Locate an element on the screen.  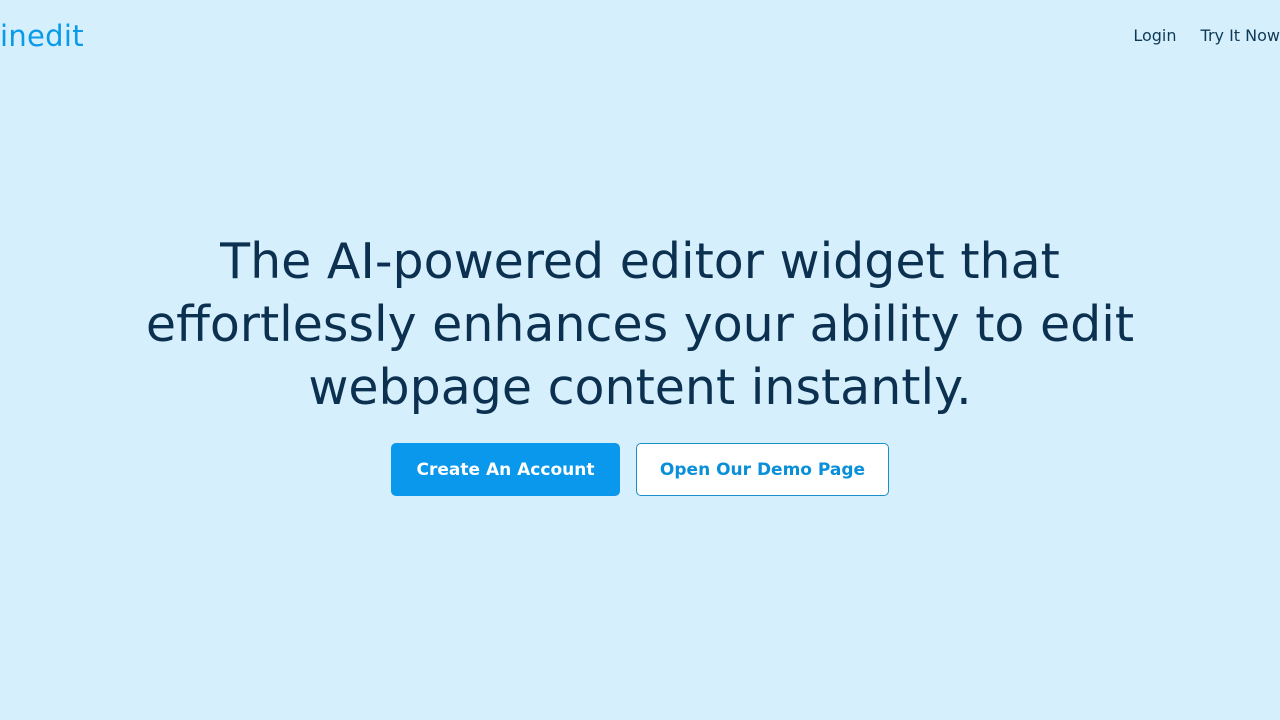
logo: inedit is located at coordinates (42, 36).